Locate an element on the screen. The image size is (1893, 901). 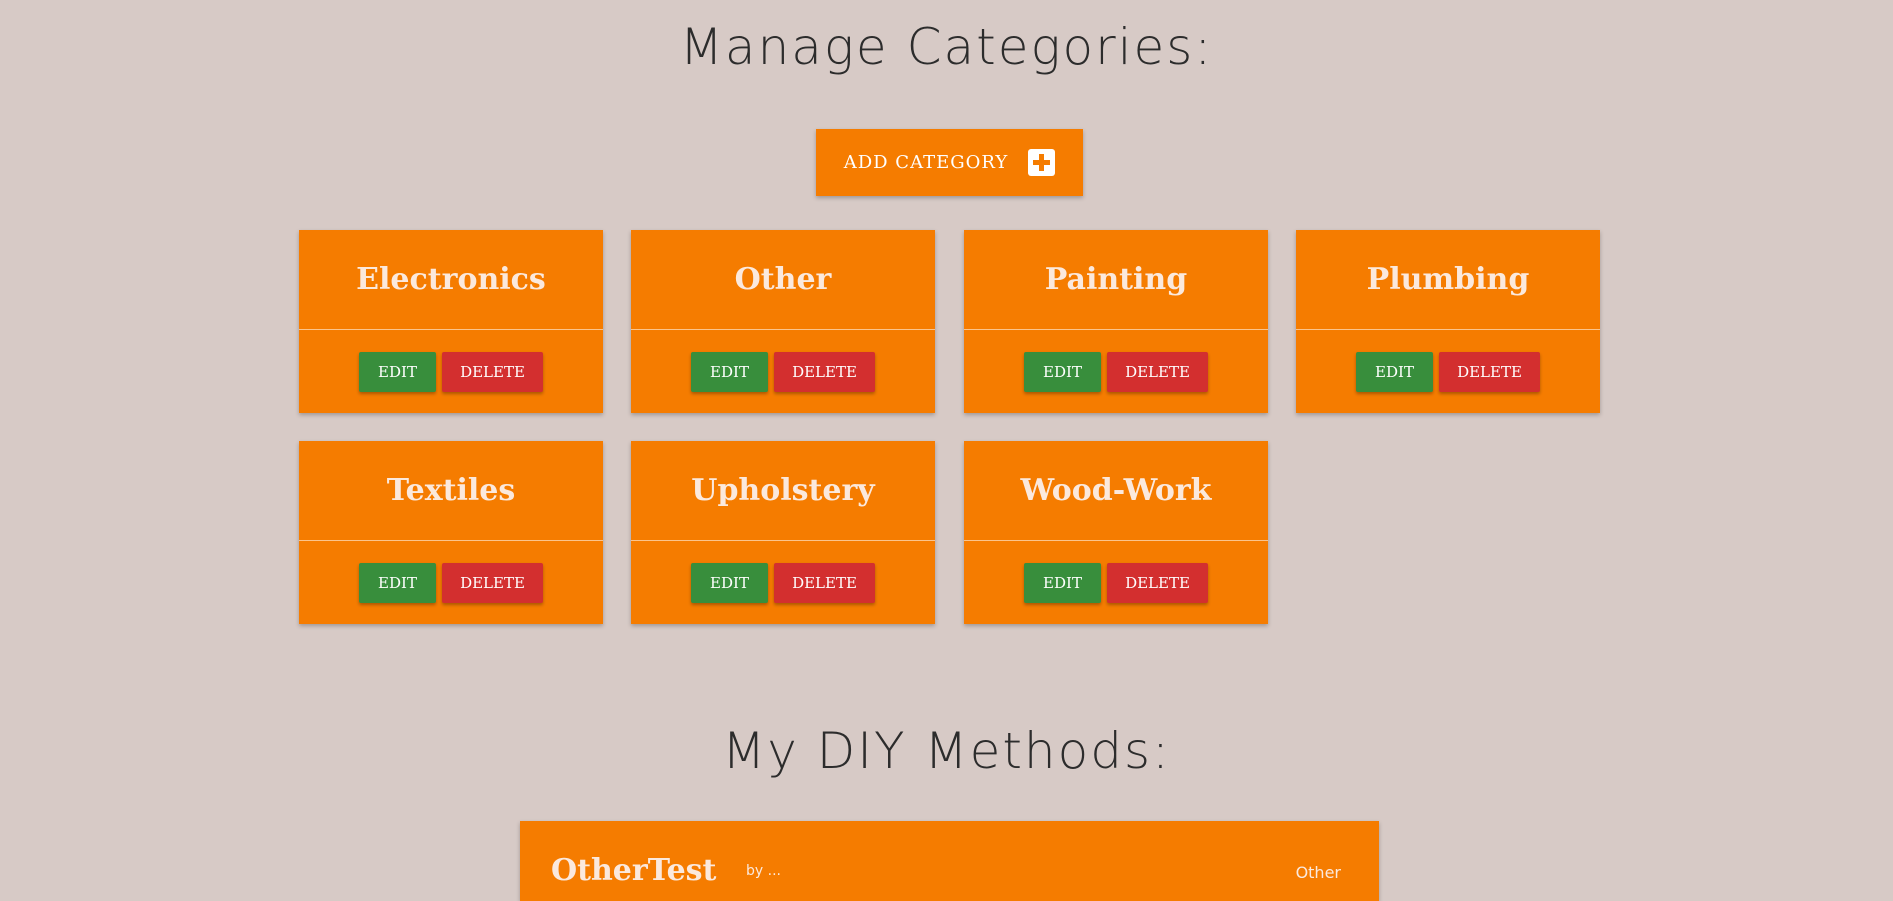
category-card: Upholstery EDIT DELETE is located at coordinates (783, 532).